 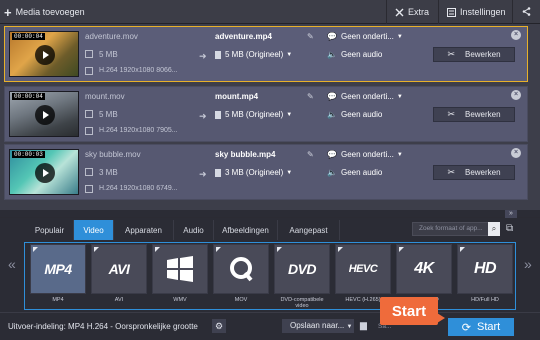 I want to click on add-media-label: Media toevoegen, so click(x=50, y=12).